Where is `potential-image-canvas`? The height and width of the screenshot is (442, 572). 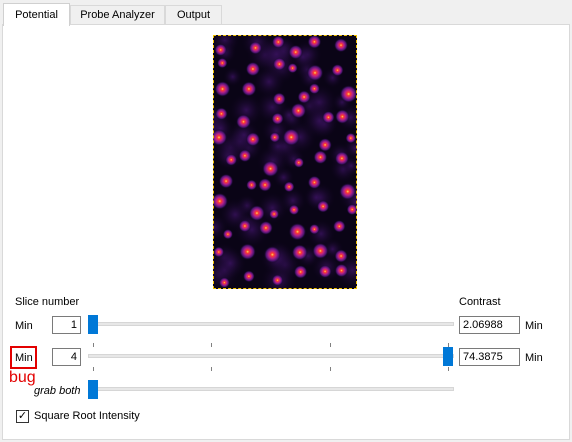
potential-image-canvas is located at coordinates (285, 162).